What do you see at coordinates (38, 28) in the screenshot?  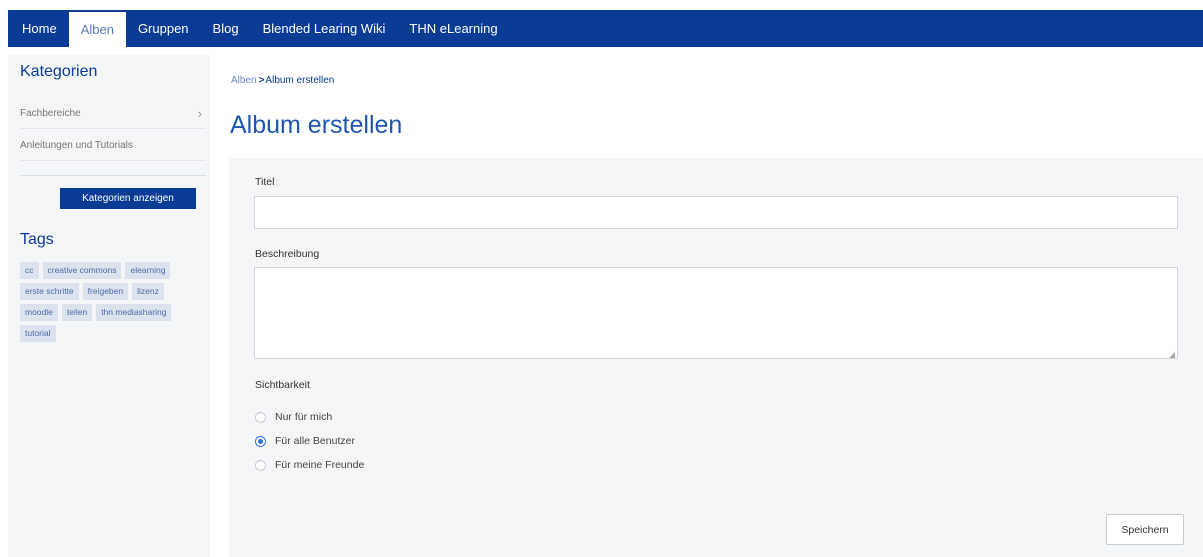 I see `nav-home: Home` at bounding box center [38, 28].